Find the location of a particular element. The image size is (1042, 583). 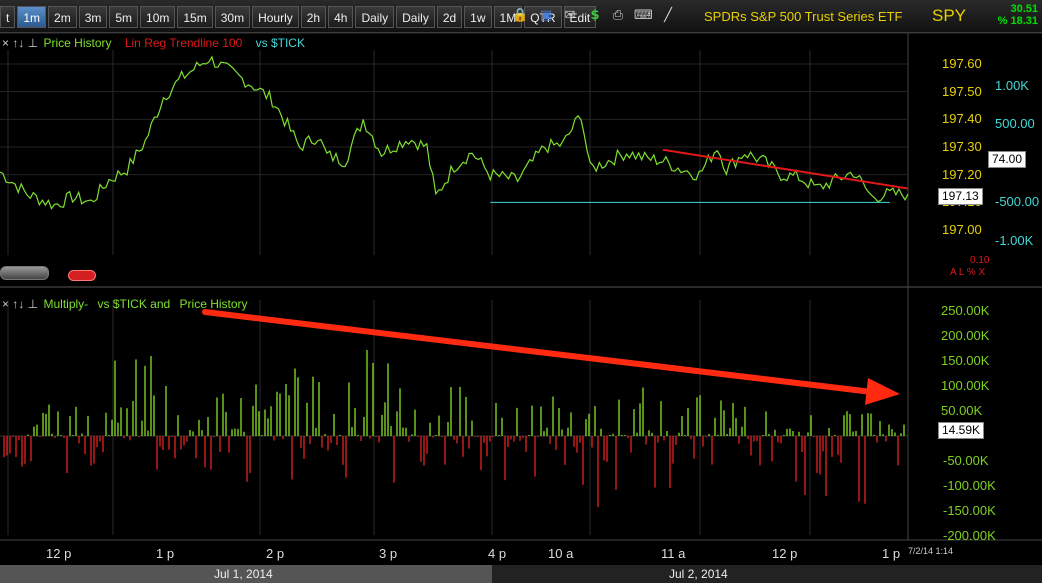

lower-tick-label: -200.00K is located at coordinates (969, 535).